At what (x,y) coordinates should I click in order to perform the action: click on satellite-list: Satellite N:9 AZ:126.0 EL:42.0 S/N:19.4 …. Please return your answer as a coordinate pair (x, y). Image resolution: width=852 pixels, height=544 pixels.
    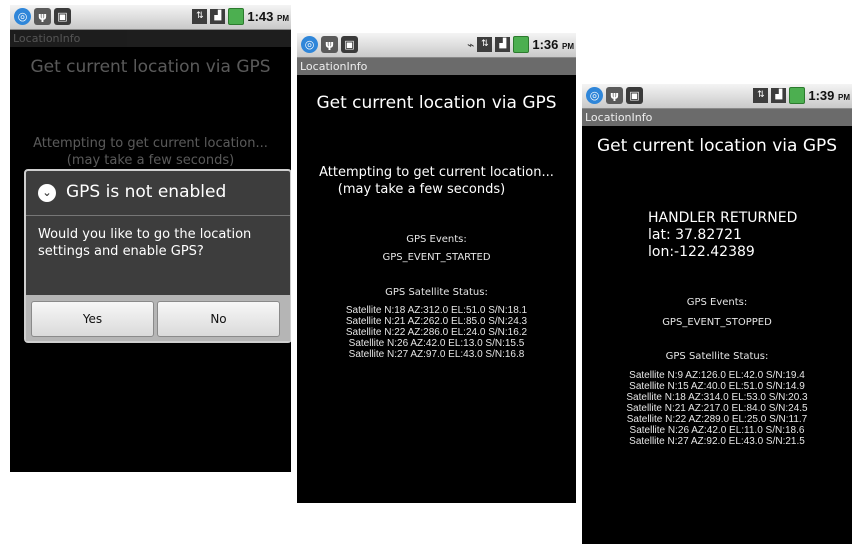
    Looking at the image, I should click on (717, 408).